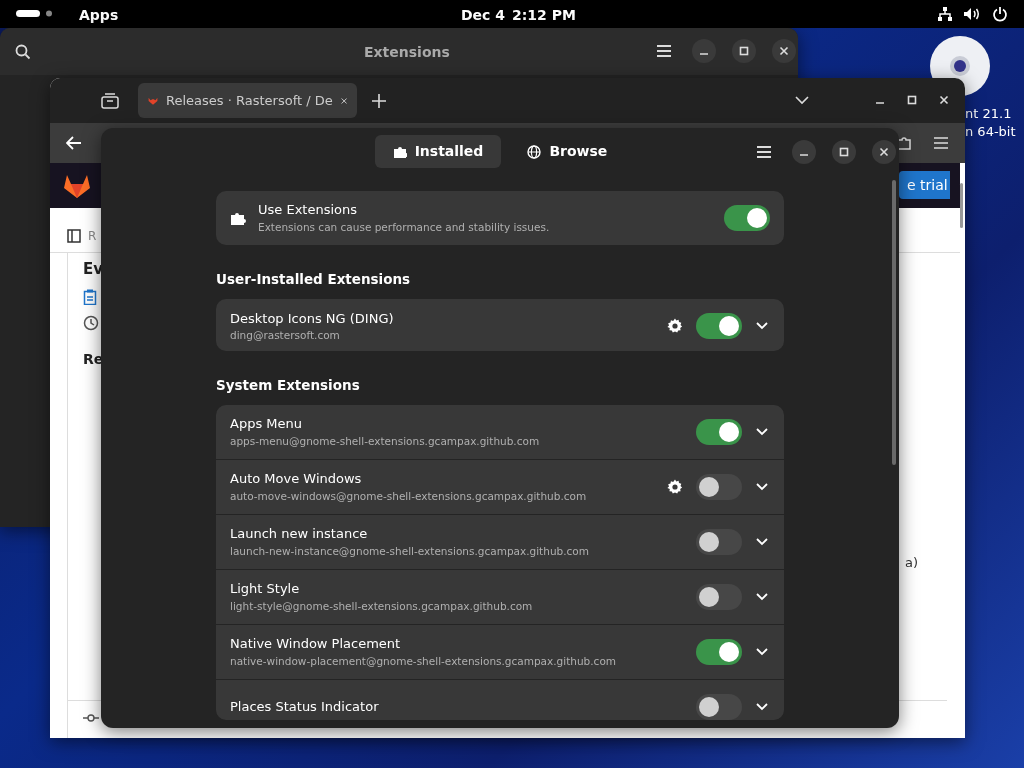 The height and width of the screenshot is (768, 1024). Describe the element at coordinates (305, 707) in the screenshot. I see `extension-name: Places Status Indicator` at that location.